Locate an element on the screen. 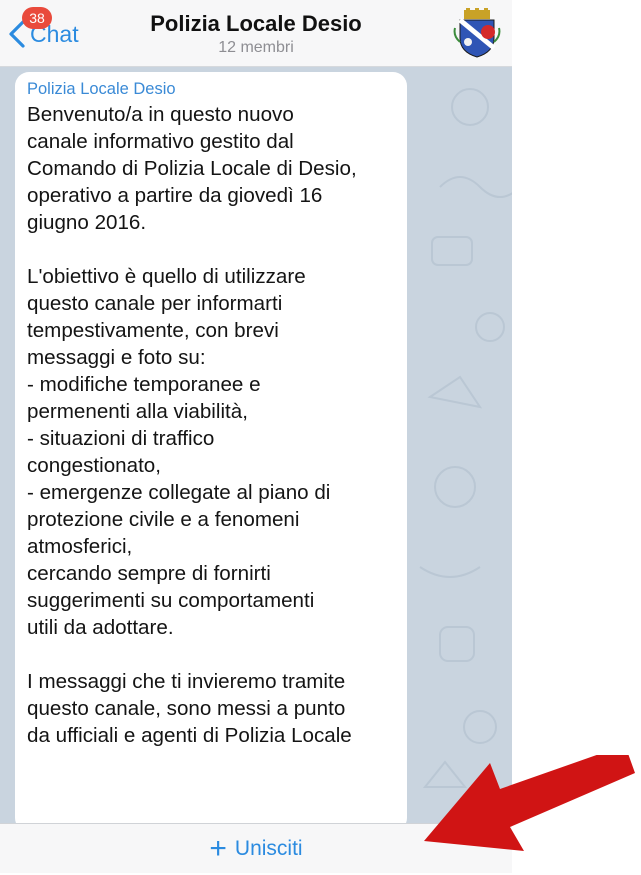  red-arrow-icon is located at coordinates (529, 803).